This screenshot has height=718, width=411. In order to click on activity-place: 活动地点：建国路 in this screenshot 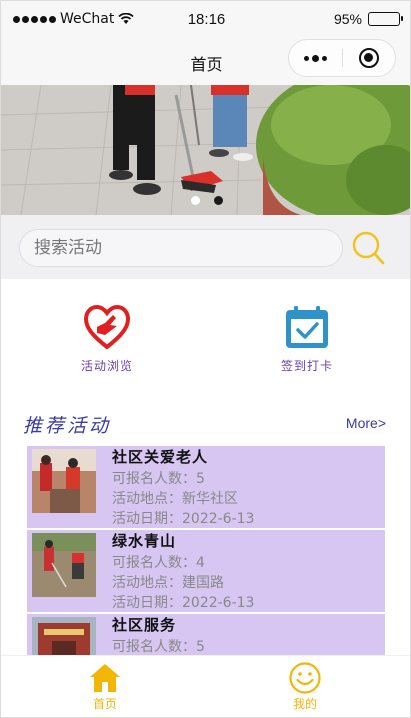, I will do `click(168, 583)`.